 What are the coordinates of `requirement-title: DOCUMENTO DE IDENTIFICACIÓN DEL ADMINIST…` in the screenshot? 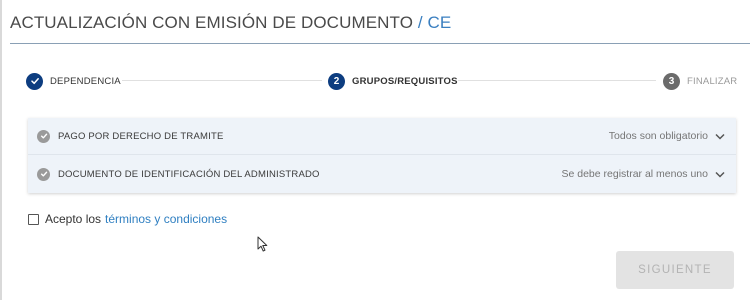 It's located at (189, 174).